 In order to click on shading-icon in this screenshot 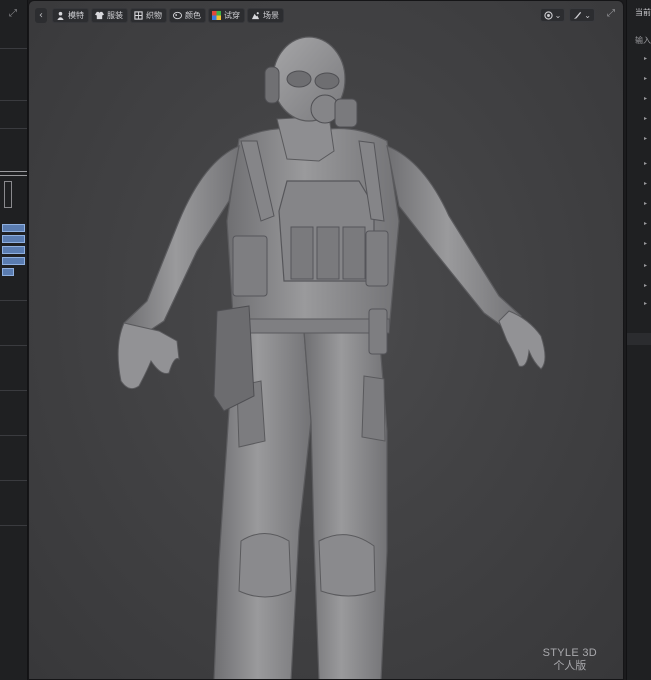, I will do `click(548, 15)`.